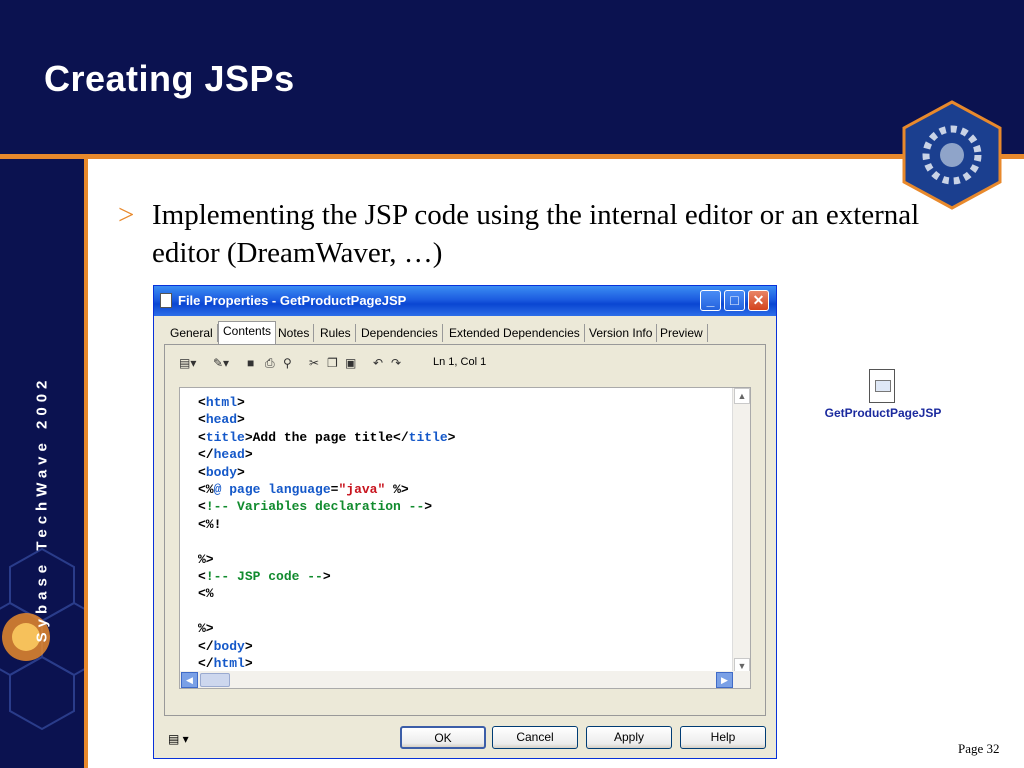 The height and width of the screenshot is (768, 1024). I want to click on horizontal-scrollbar: ◀ ▶, so click(465, 679).